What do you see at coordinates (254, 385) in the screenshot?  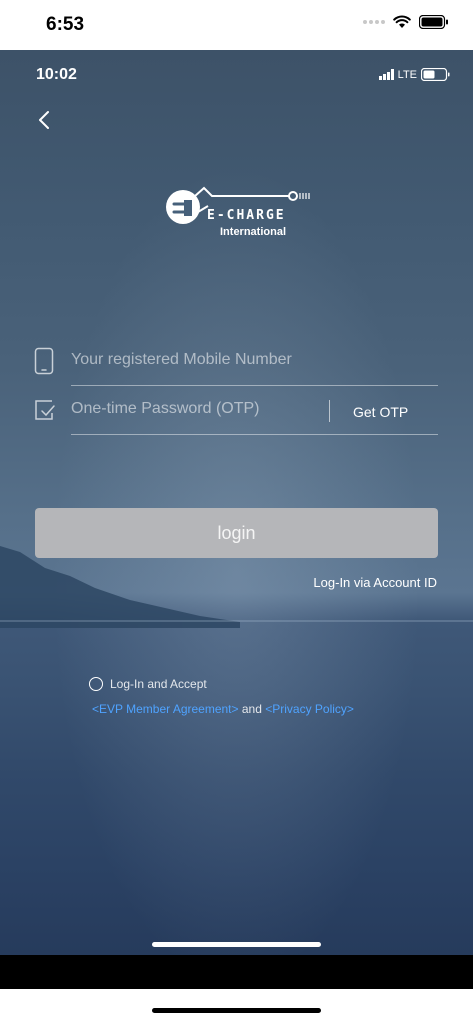 I see `mobile-field-underline` at bounding box center [254, 385].